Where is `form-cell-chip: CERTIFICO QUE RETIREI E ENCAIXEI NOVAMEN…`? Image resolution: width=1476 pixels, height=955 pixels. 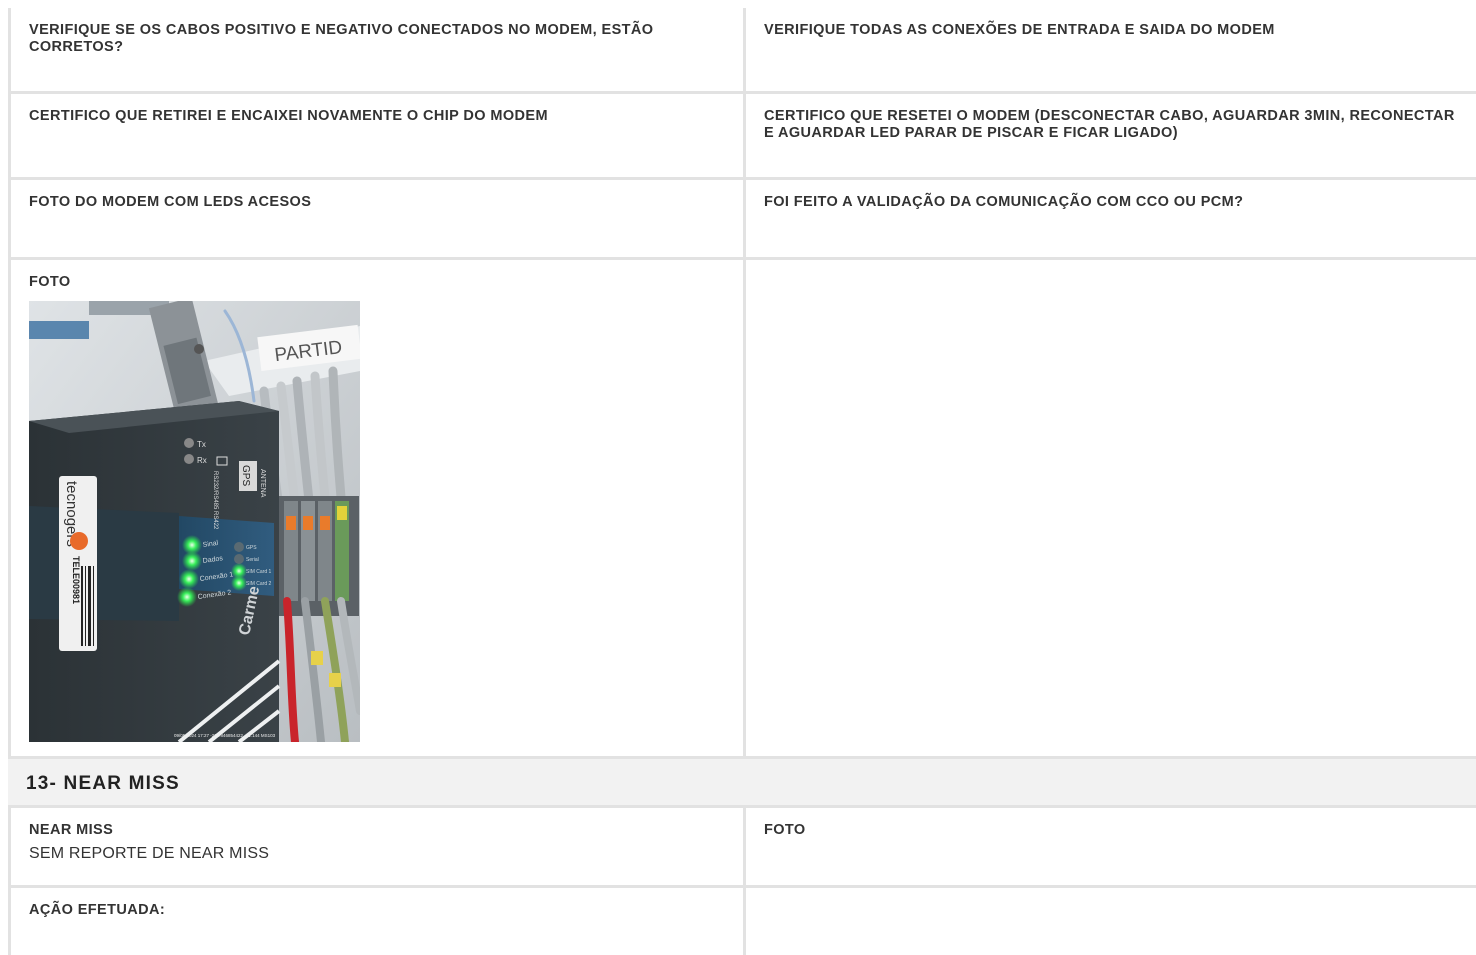 form-cell-chip: CERTIFICO QUE RETIREI E ENCAIXEI NOVAMEN… is located at coordinates (378, 135).